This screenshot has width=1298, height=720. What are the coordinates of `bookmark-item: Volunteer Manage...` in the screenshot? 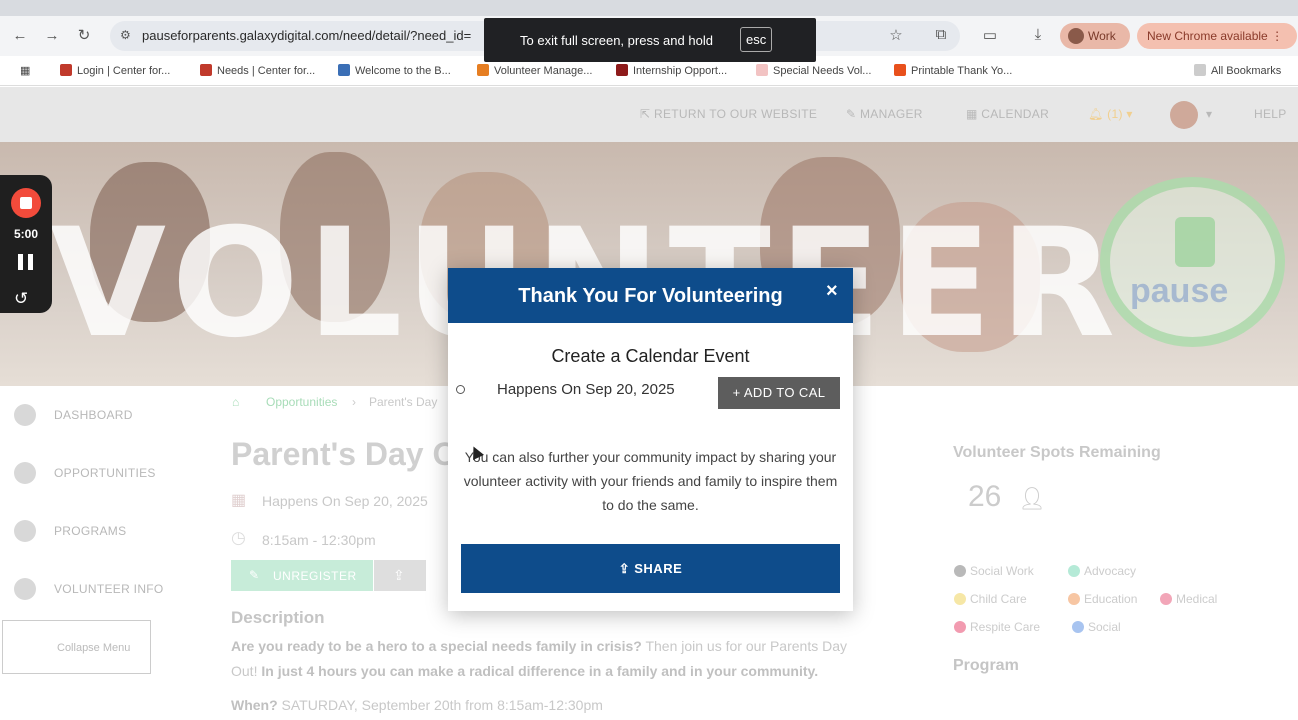 It's located at (534, 70).